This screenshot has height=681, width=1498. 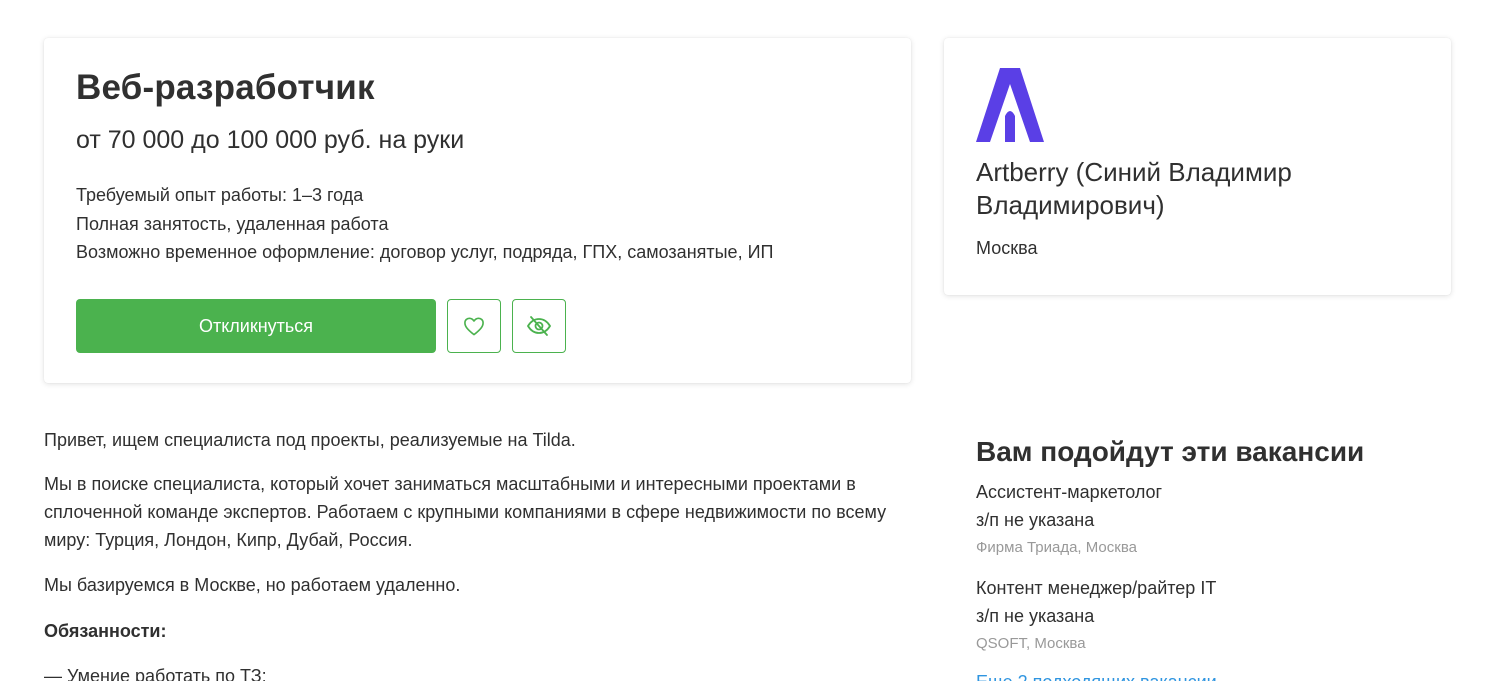 I want to click on vacancy-title: Веб-разработчик, so click(x=225, y=87).